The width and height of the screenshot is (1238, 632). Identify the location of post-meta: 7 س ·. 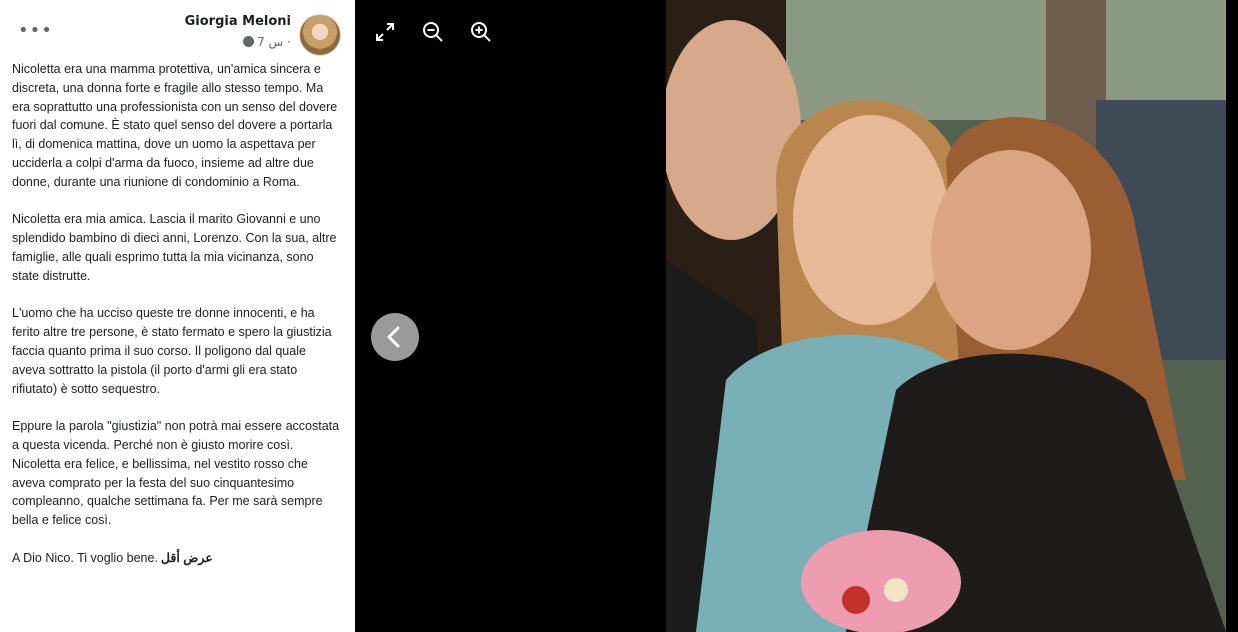
(267, 42).